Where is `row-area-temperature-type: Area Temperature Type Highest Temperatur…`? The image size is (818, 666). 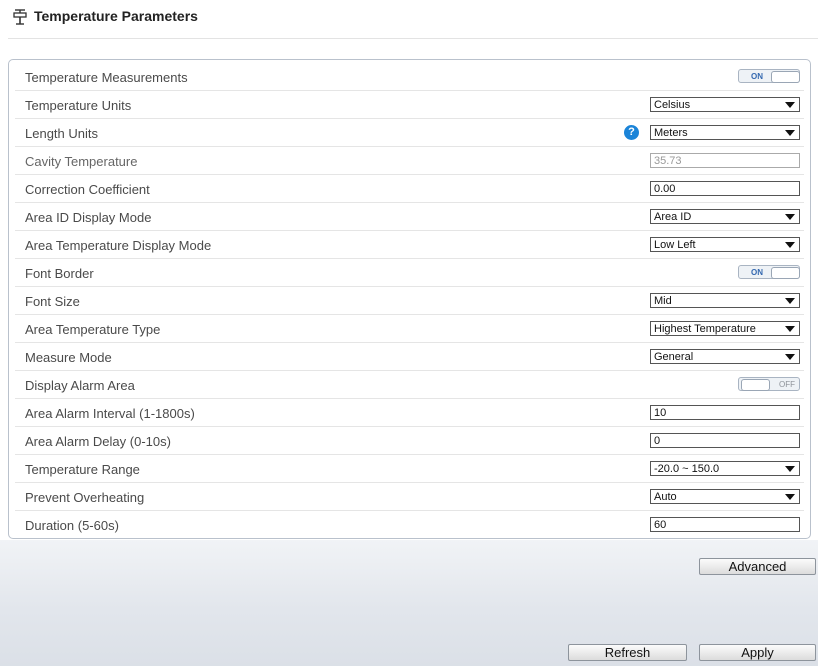 row-area-temperature-type: Area Temperature Type Highest Temperatur… is located at coordinates (409, 329).